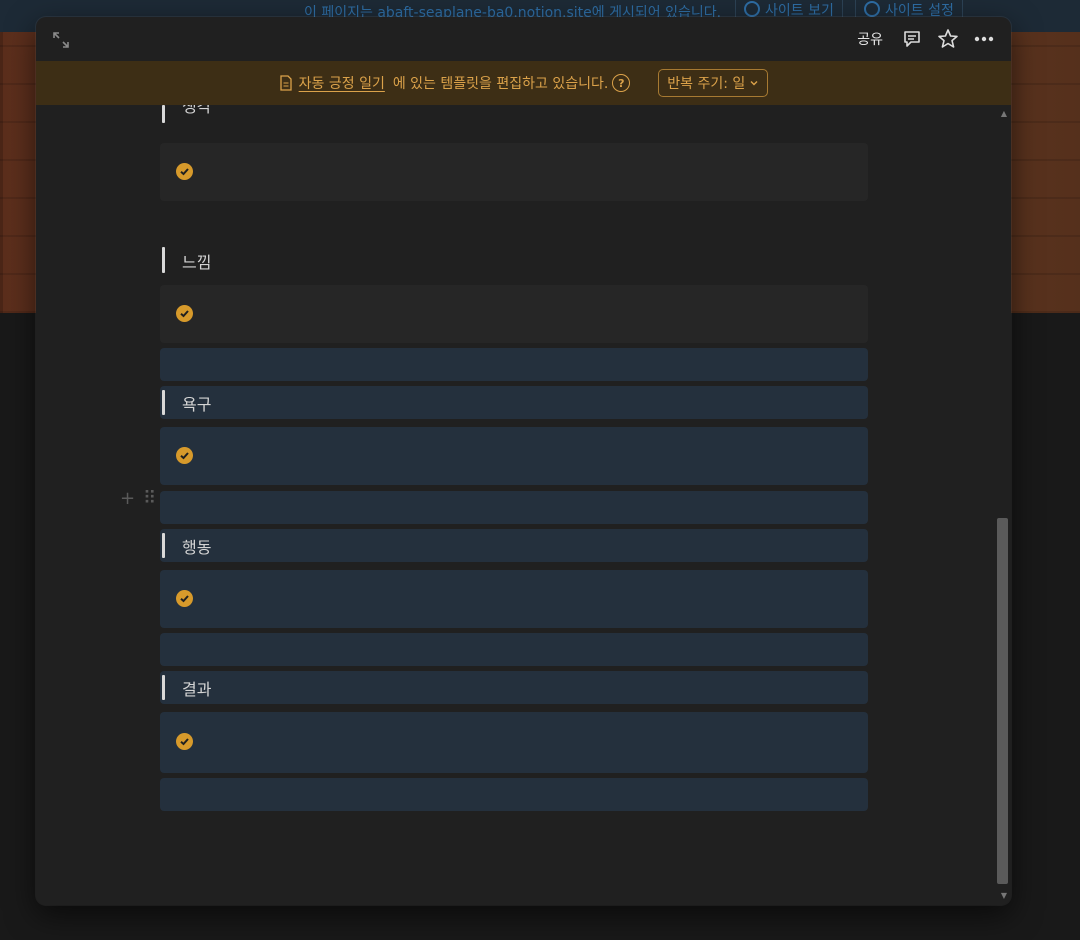  Describe the element at coordinates (523, 39) in the screenshot. I see `modal-toolbar: 공유` at that location.